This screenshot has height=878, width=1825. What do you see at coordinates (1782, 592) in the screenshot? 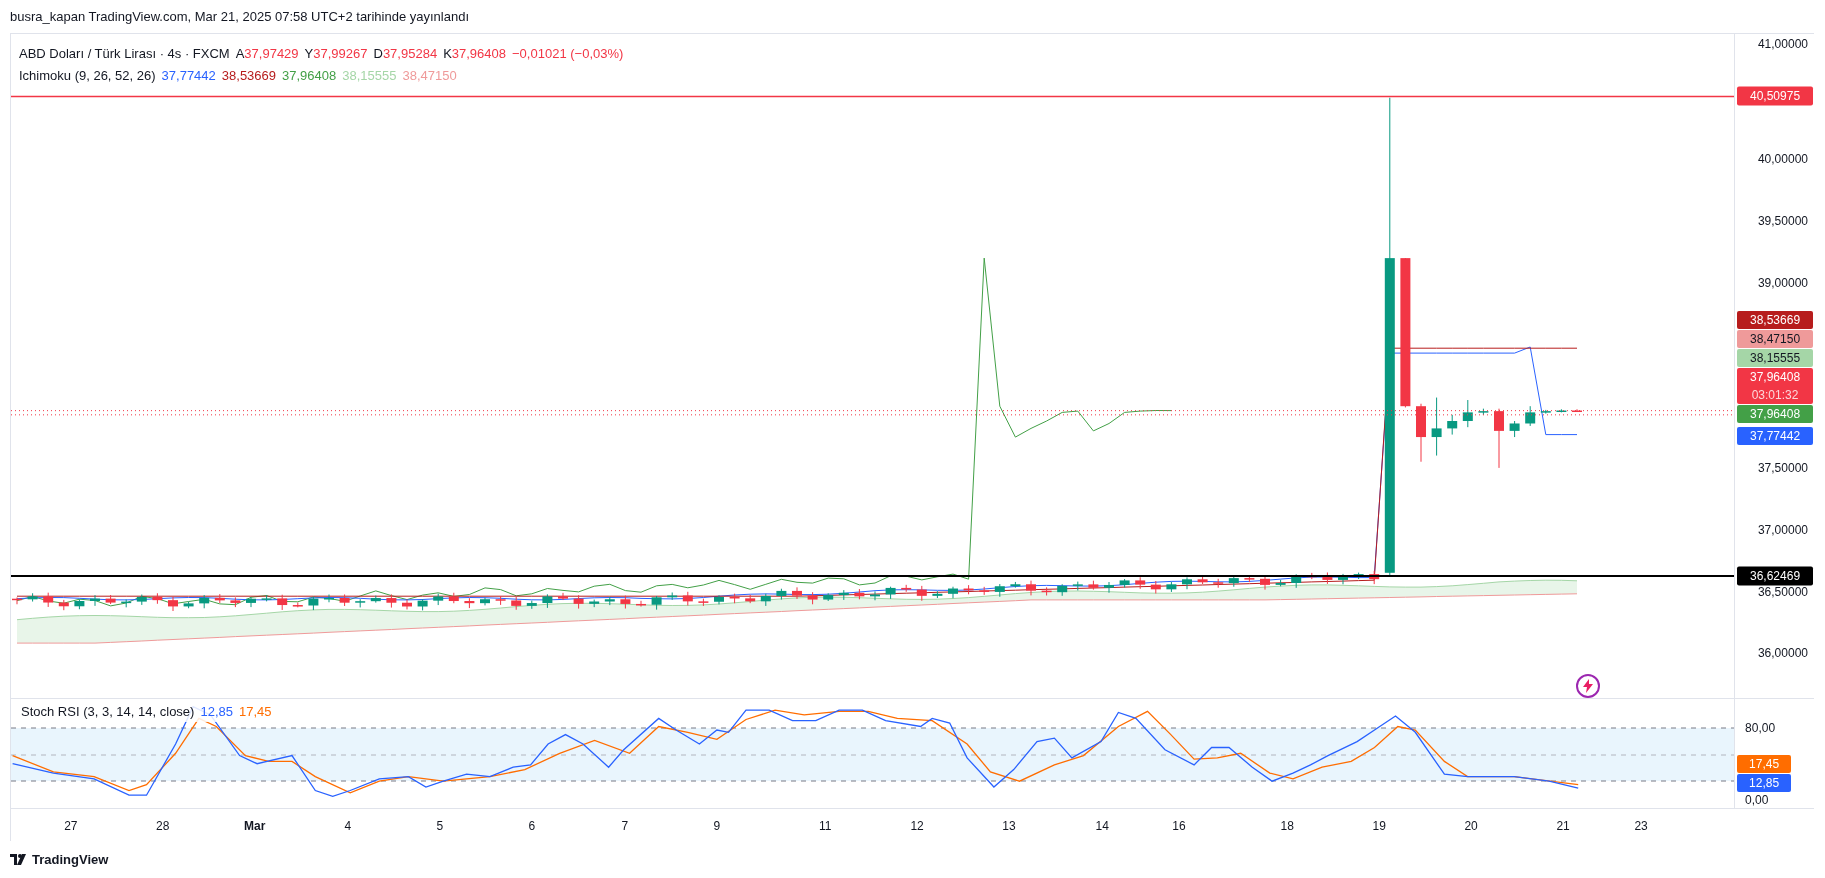
I see `price-axis-label: 36,50000` at bounding box center [1782, 592].